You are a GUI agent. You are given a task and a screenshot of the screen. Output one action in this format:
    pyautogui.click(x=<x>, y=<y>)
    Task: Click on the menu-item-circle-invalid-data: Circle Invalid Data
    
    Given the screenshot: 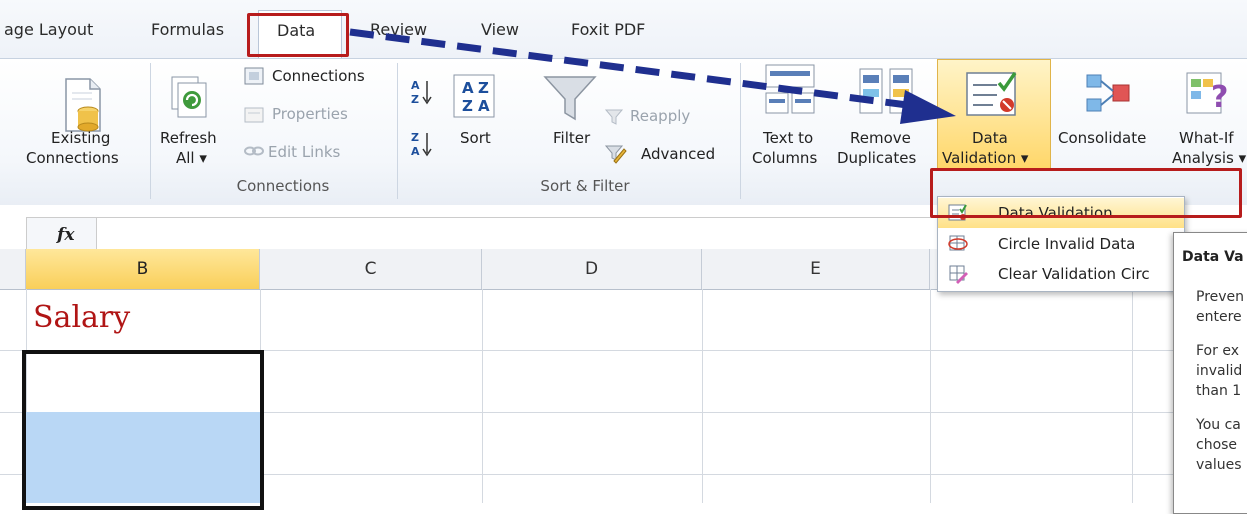 What is the action you would take?
    pyautogui.click(x=1061, y=244)
    